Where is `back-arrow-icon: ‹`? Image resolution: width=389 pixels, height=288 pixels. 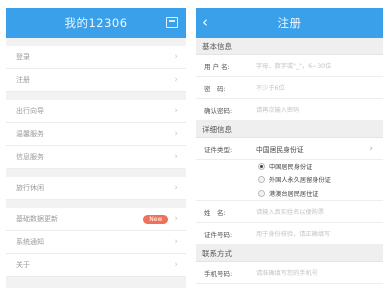
back-arrow-icon: ‹ is located at coordinates (205, 22).